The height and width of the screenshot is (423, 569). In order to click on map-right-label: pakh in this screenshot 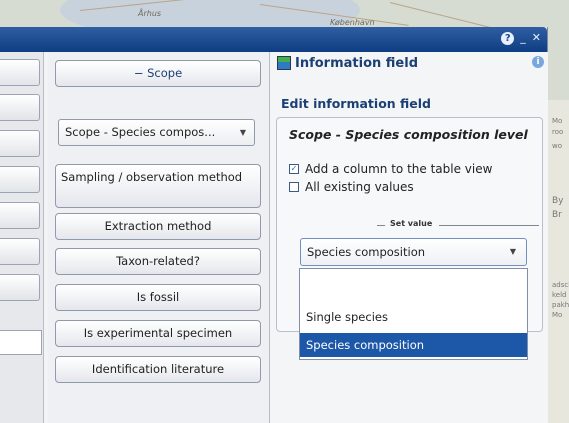, I will do `click(560, 305)`.